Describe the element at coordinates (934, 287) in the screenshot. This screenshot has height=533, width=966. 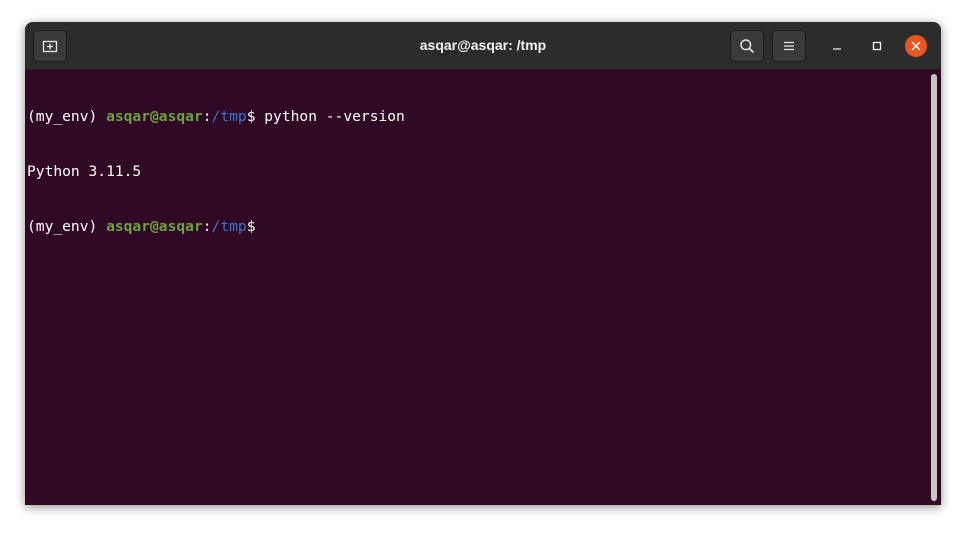
I see `scrollbar` at that location.